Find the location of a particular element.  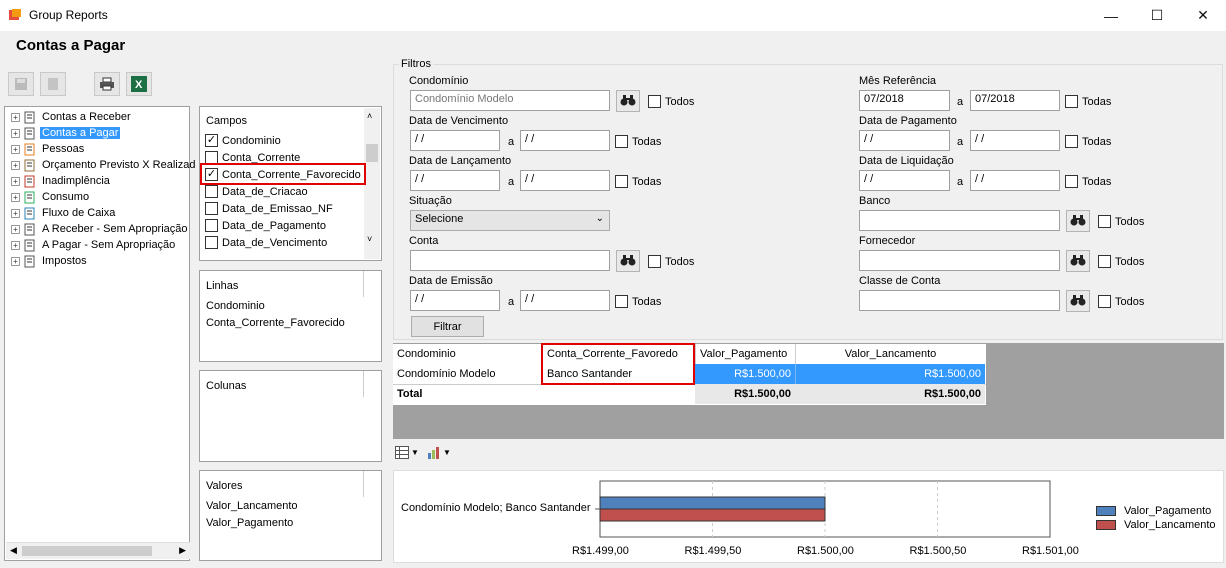

grid-header-condominio: Condominio is located at coordinates (468, 354).